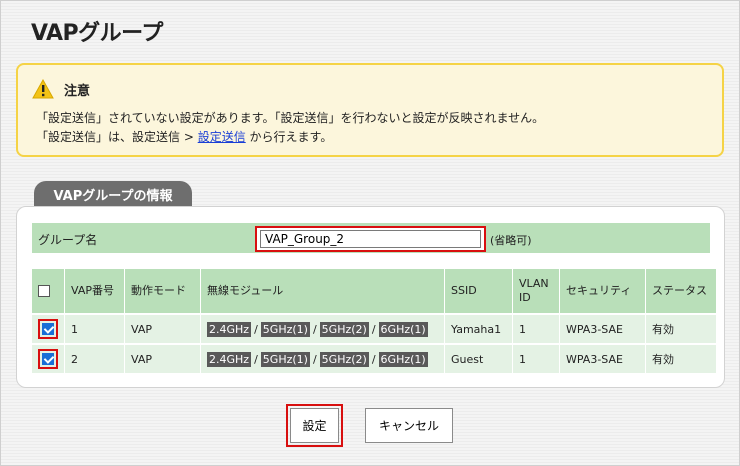 The width and height of the screenshot is (740, 466). What do you see at coordinates (94, 358) in the screenshot?
I see `vap-number: 2` at bounding box center [94, 358].